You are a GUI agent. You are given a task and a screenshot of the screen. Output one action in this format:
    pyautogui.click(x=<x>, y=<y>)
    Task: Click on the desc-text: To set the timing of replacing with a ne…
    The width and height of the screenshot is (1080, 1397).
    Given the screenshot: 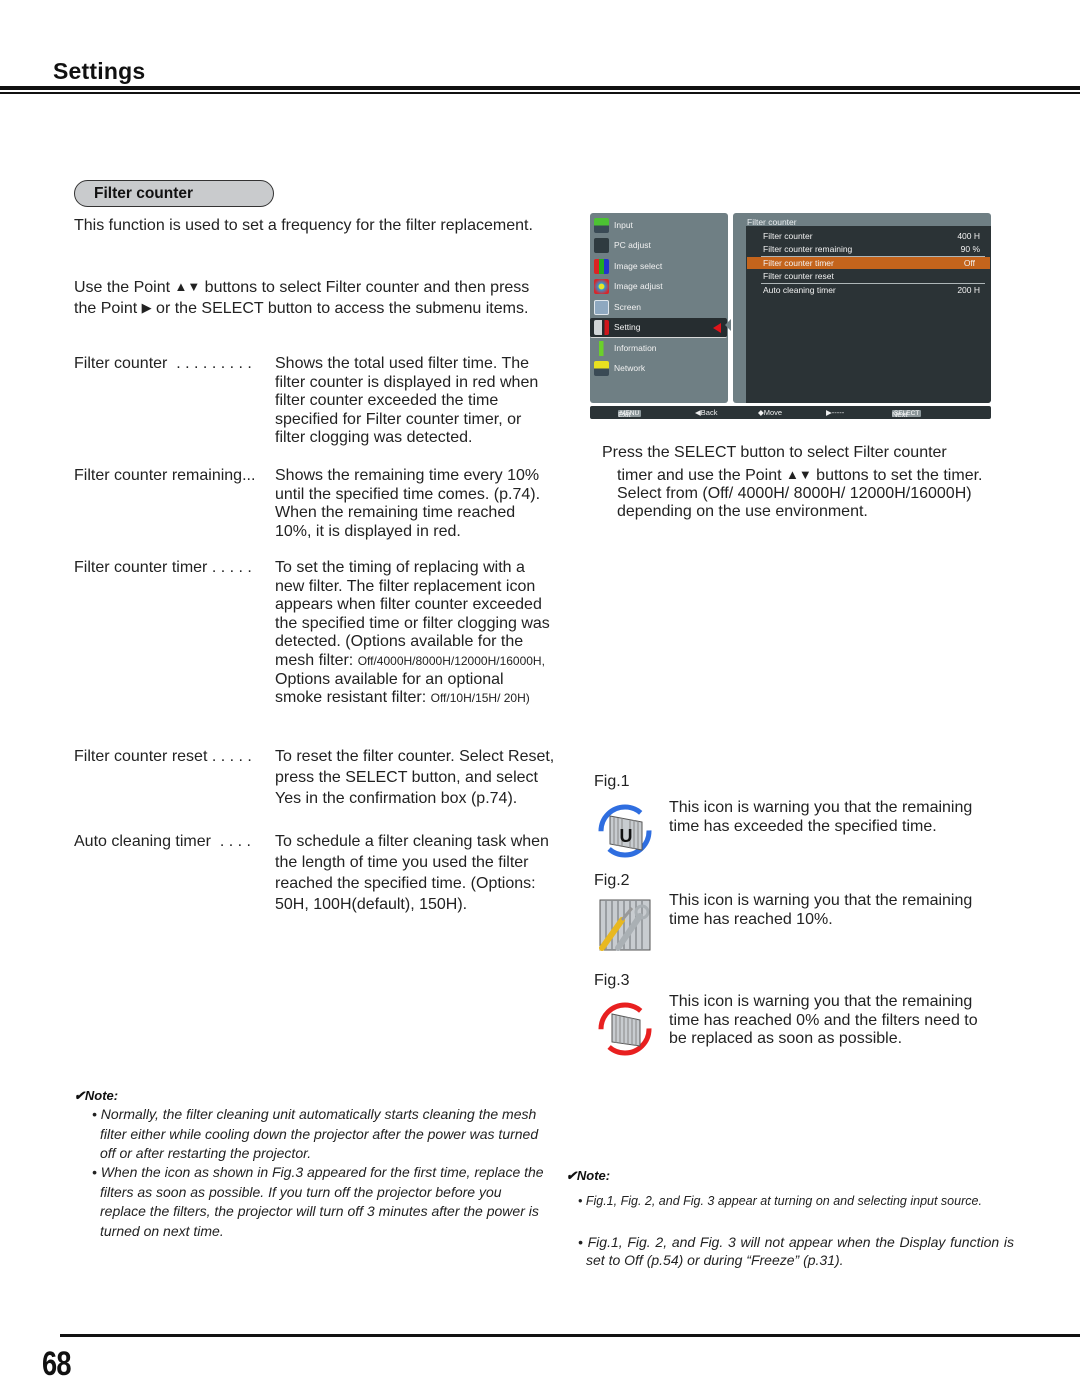 What is the action you would take?
    pyautogui.click(x=412, y=614)
    